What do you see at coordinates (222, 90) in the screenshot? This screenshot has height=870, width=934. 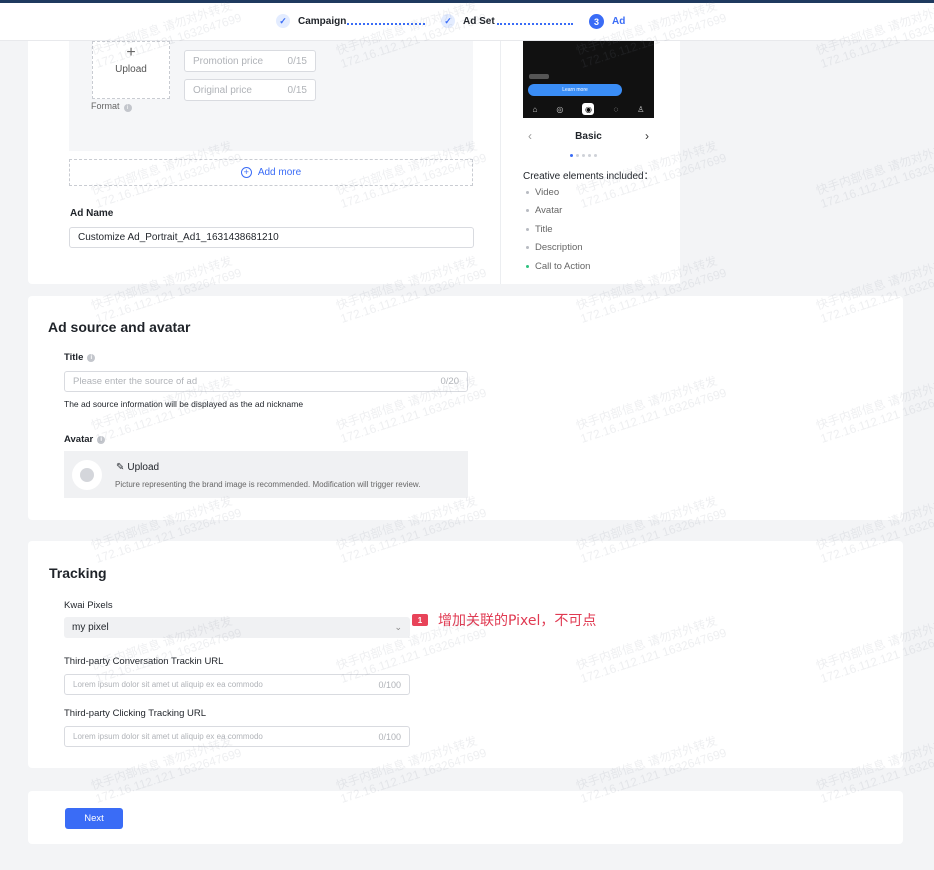 I see `original-price-placeholder: Original price` at bounding box center [222, 90].